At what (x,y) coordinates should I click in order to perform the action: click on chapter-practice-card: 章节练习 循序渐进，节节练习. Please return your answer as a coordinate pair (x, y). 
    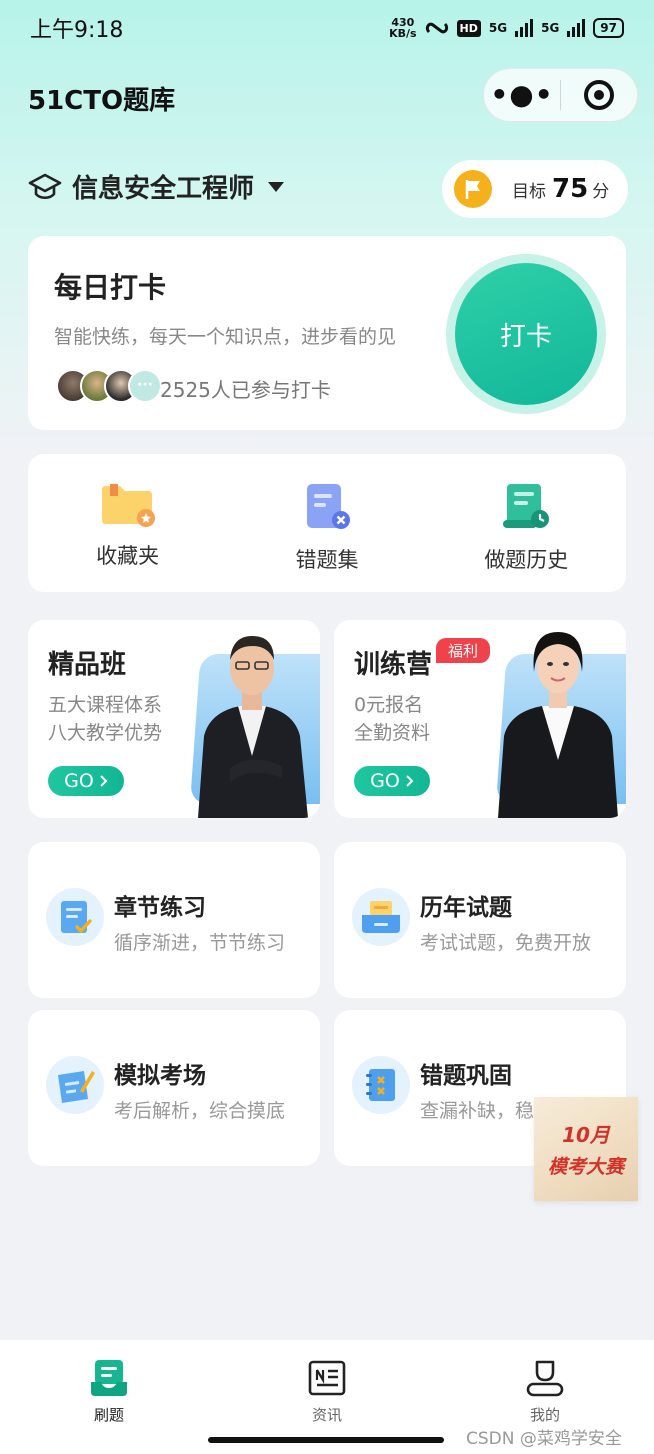
    Looking at the image, I should click on (174, 920).